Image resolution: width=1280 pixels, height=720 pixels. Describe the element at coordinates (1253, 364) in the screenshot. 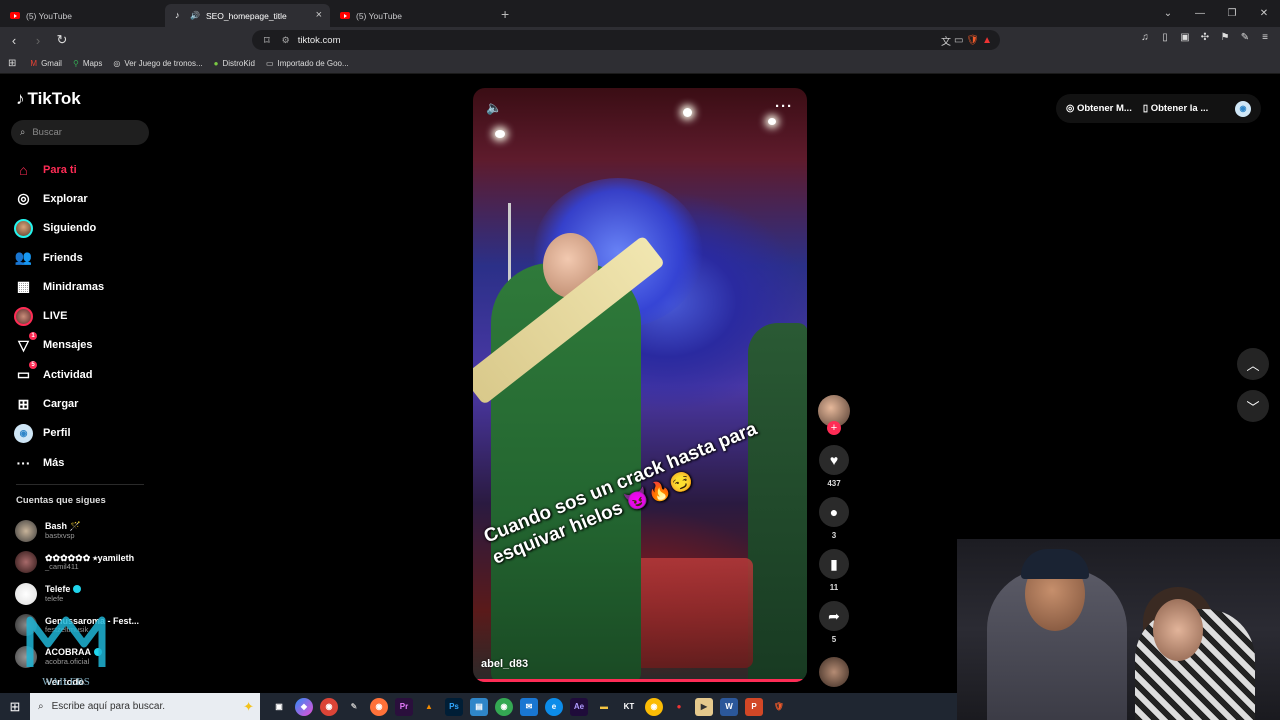

I see `previous-video-button: ︿` at that location.